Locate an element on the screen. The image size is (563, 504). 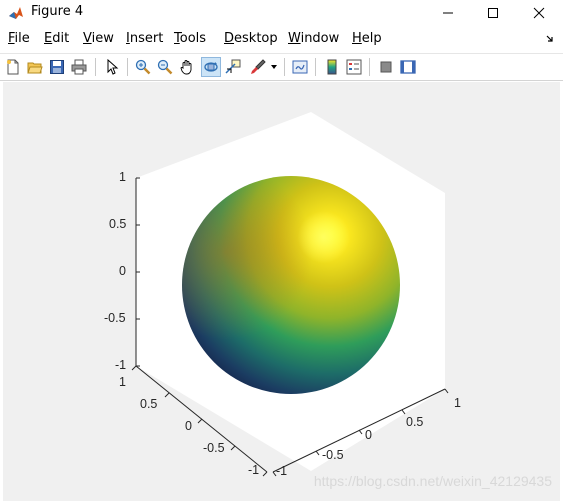
x-tick-label: 0 is located at coordinates (368, 435).